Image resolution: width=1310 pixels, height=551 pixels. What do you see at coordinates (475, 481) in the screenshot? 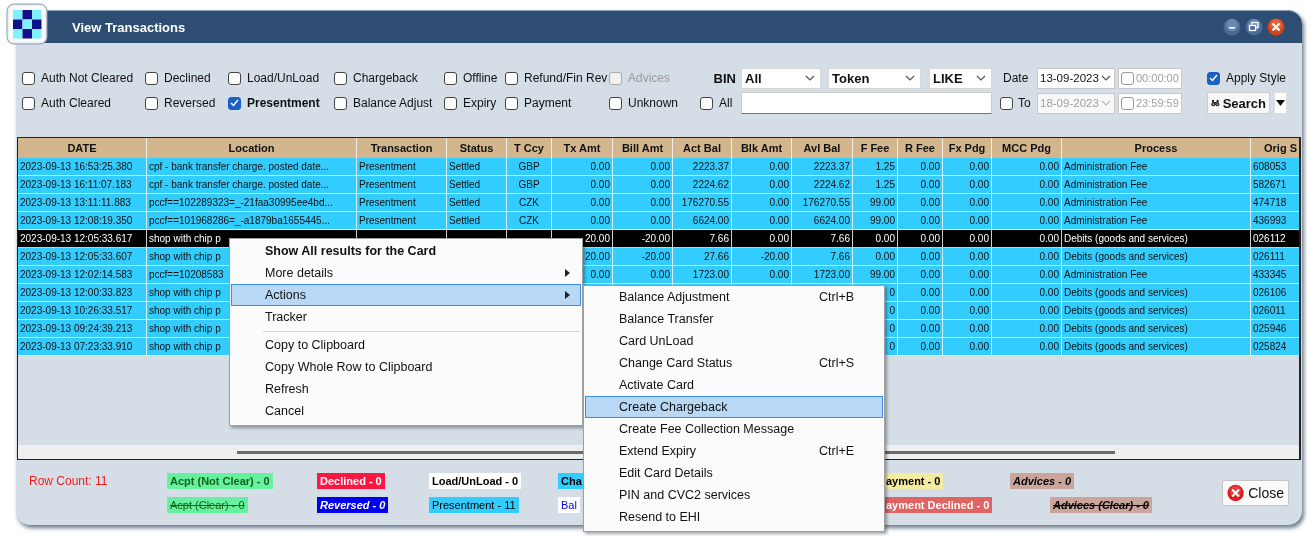
I see `legend-label: Load/UnLoad - 0` at bounding box center [475, 481].